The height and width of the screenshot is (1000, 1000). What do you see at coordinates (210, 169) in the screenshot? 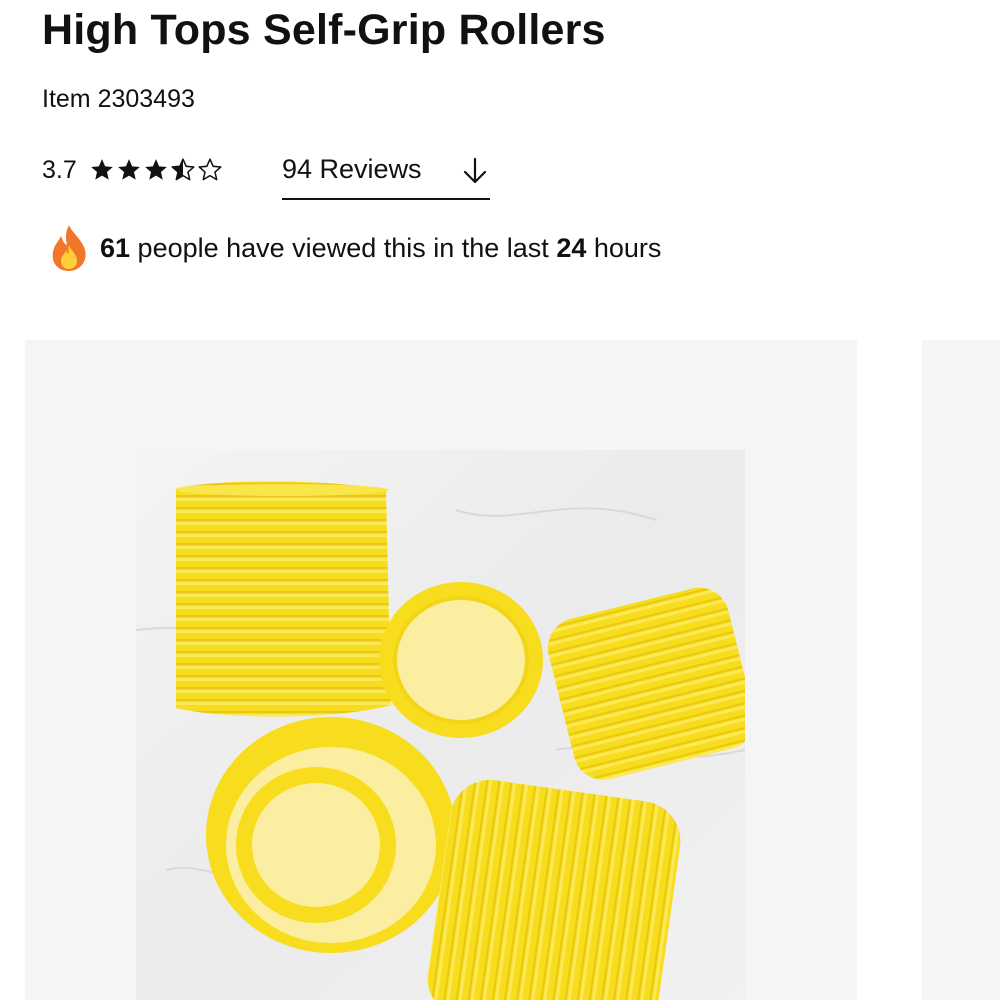
I see `star-empty-icon` at bounding box center [210, 169].